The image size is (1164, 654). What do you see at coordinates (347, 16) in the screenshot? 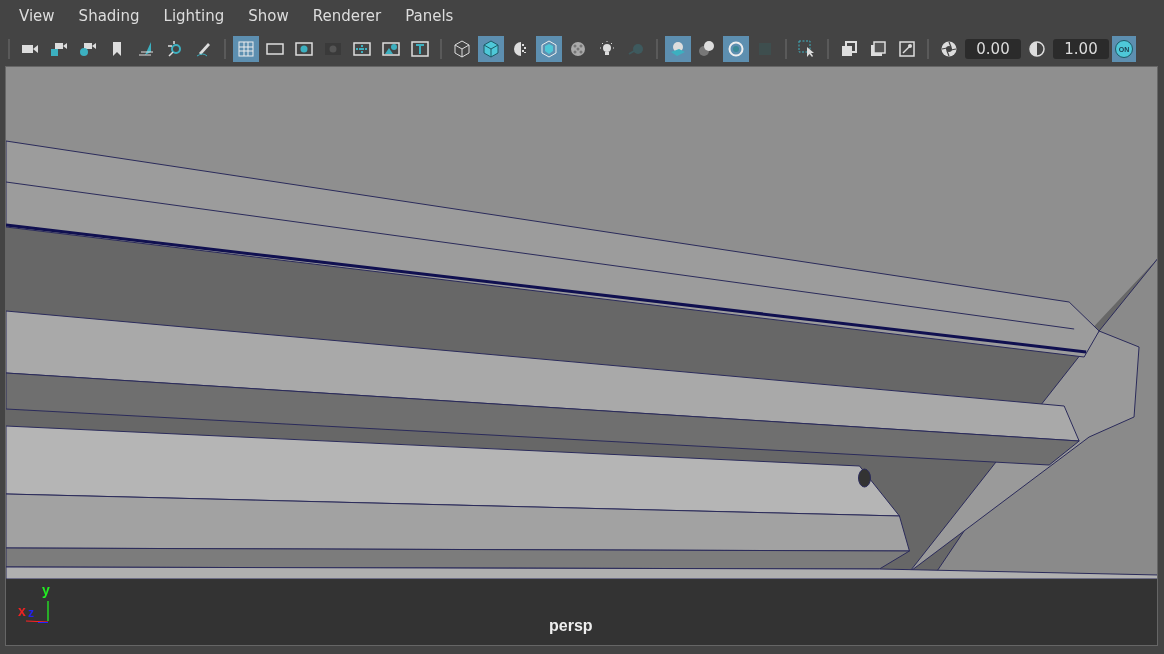
I see `menu-item: Renderer` at bounding box center [347, 16].